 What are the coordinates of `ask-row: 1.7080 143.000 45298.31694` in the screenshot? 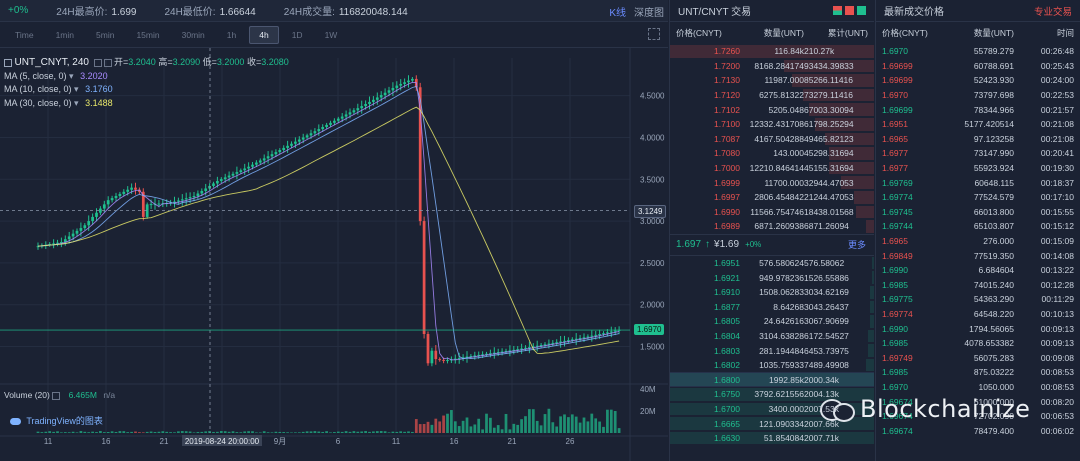 It's located at (772, 153).